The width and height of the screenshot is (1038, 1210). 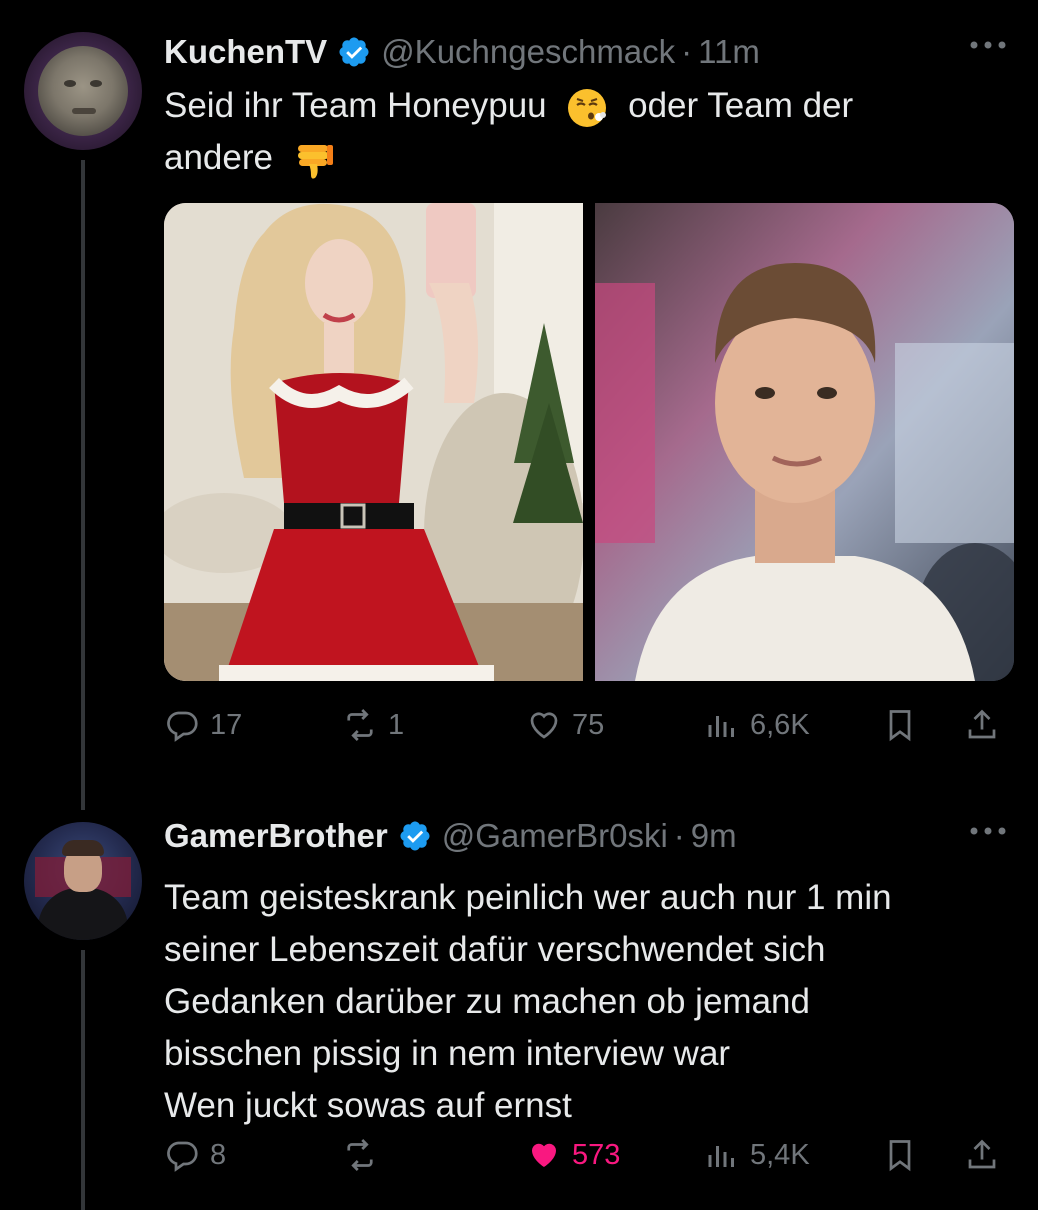 What do you see at coordinates (587, 107) in the screenshot?
I see `face-exhaling-emoji-icon` at bounding box center [587, 107].